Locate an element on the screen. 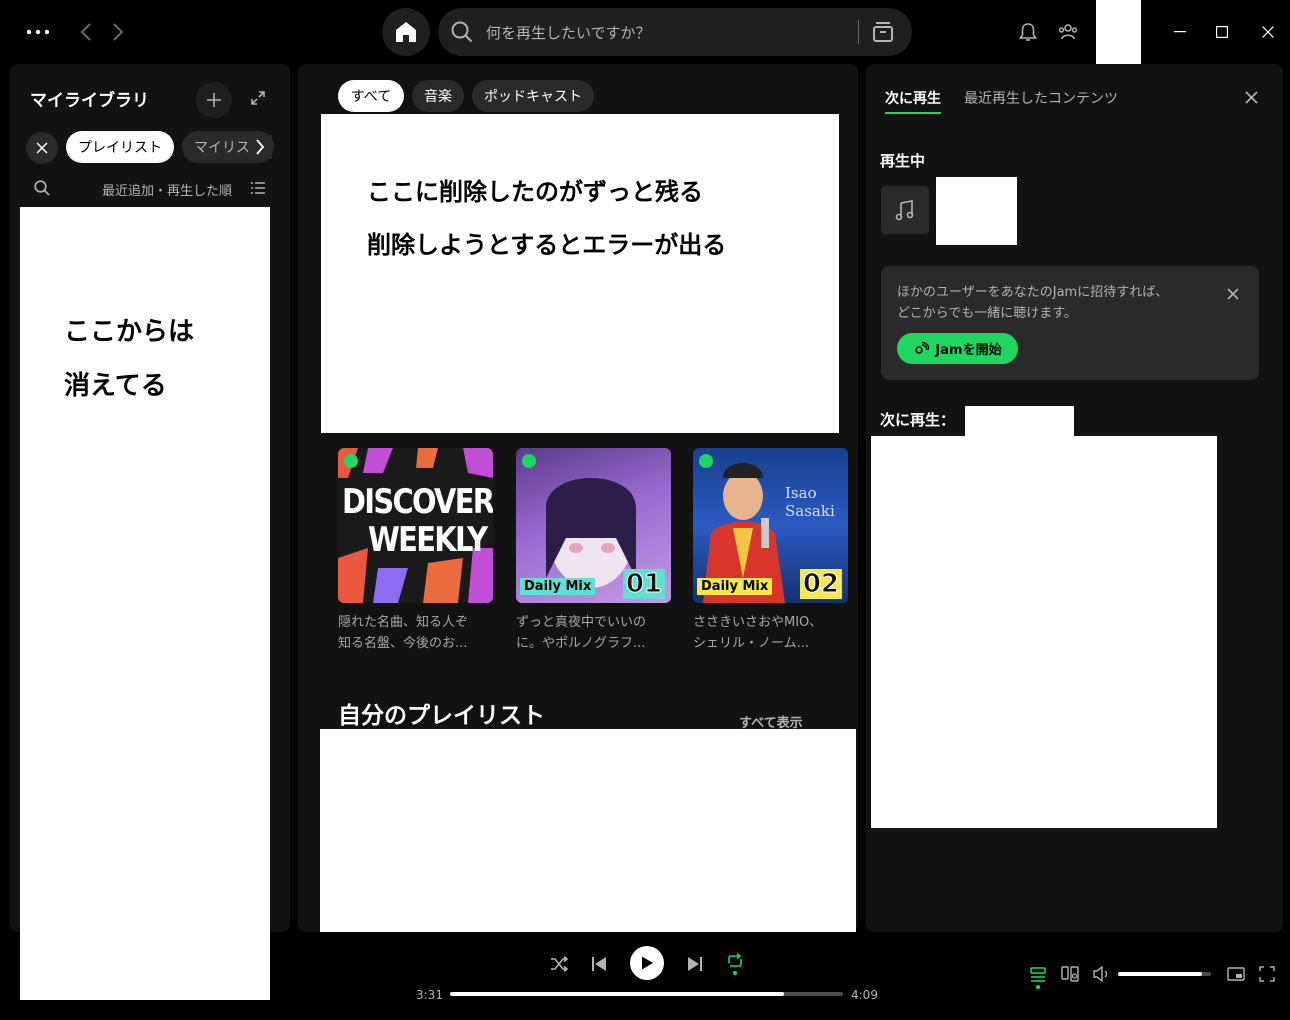  main-annotation-line1: ここに削除したのがずっと残る is located at coordinates (535, 192).